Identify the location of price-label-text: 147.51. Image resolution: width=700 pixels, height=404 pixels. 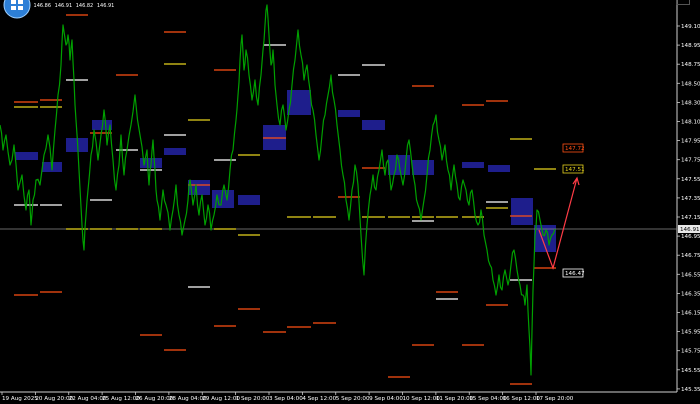
(575, 170).